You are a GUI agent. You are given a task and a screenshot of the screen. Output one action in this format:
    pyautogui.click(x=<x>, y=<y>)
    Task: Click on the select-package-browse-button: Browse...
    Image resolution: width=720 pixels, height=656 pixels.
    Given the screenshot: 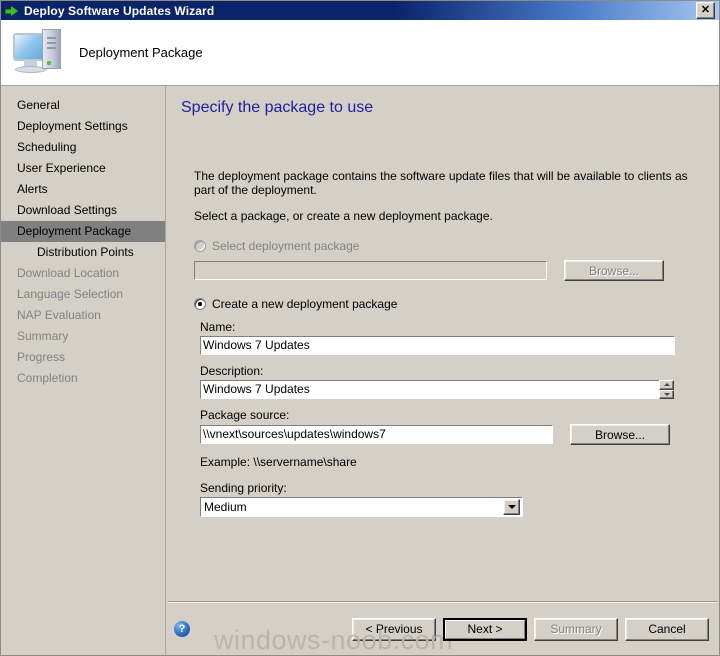 What is the action you would take?
    pyautogui.click(x=614, y=270)
    